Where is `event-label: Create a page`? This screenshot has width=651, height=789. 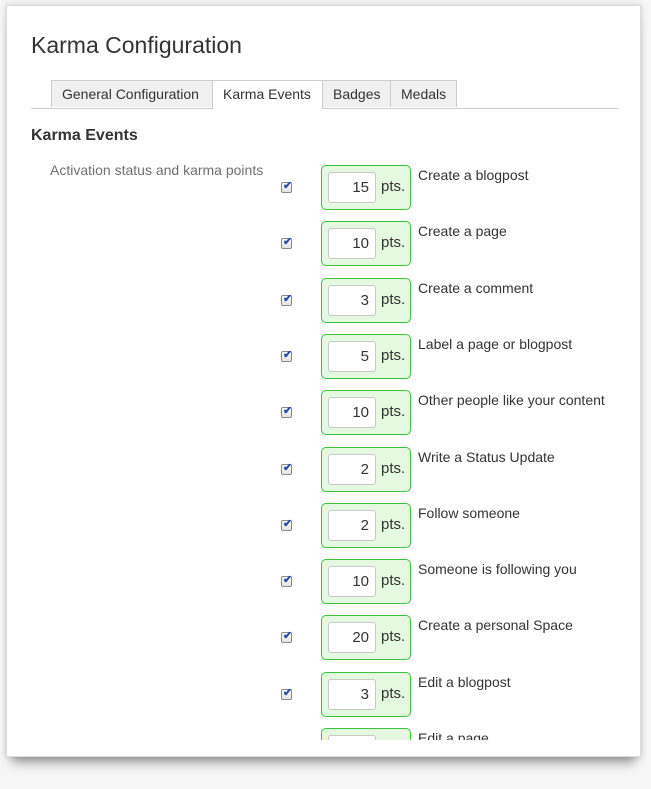 event-label: Create a page is located at coordinates (462, 231).